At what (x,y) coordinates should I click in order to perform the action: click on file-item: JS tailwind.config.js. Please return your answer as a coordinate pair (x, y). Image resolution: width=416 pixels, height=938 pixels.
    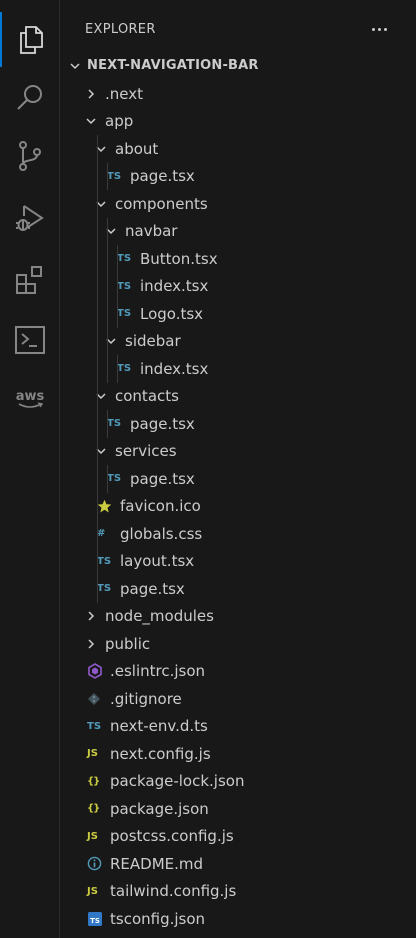
    Looking at the image, I should click on (238, 891).